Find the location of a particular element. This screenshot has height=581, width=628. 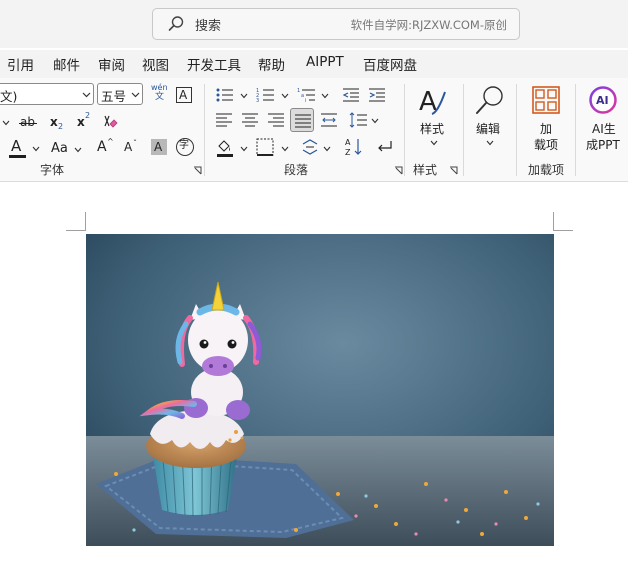

align-right-icon is located at coordinates (276, 120).